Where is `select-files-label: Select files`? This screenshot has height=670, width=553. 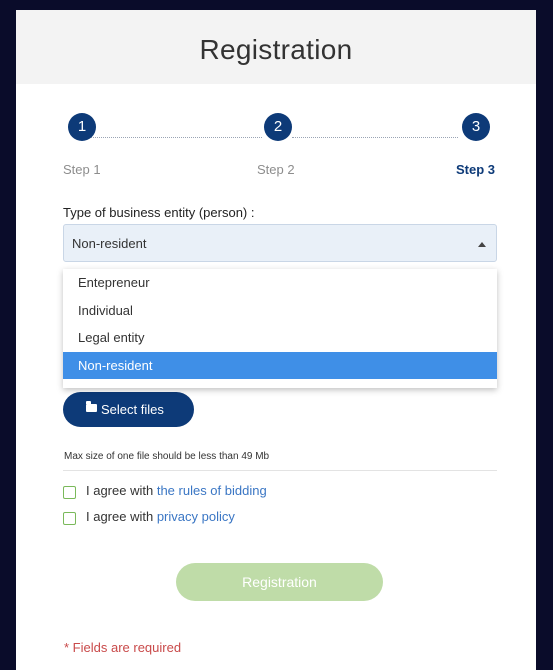 select-files-label: Select files is located at coordinates (132, 409).